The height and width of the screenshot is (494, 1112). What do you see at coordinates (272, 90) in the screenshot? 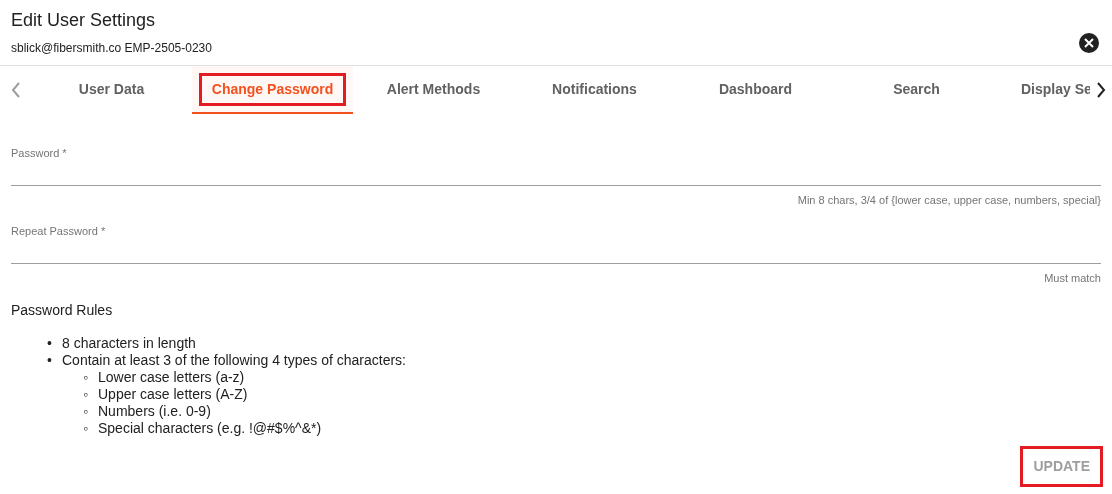
I see `tab: Change Password` at bounding box center [272, 90].